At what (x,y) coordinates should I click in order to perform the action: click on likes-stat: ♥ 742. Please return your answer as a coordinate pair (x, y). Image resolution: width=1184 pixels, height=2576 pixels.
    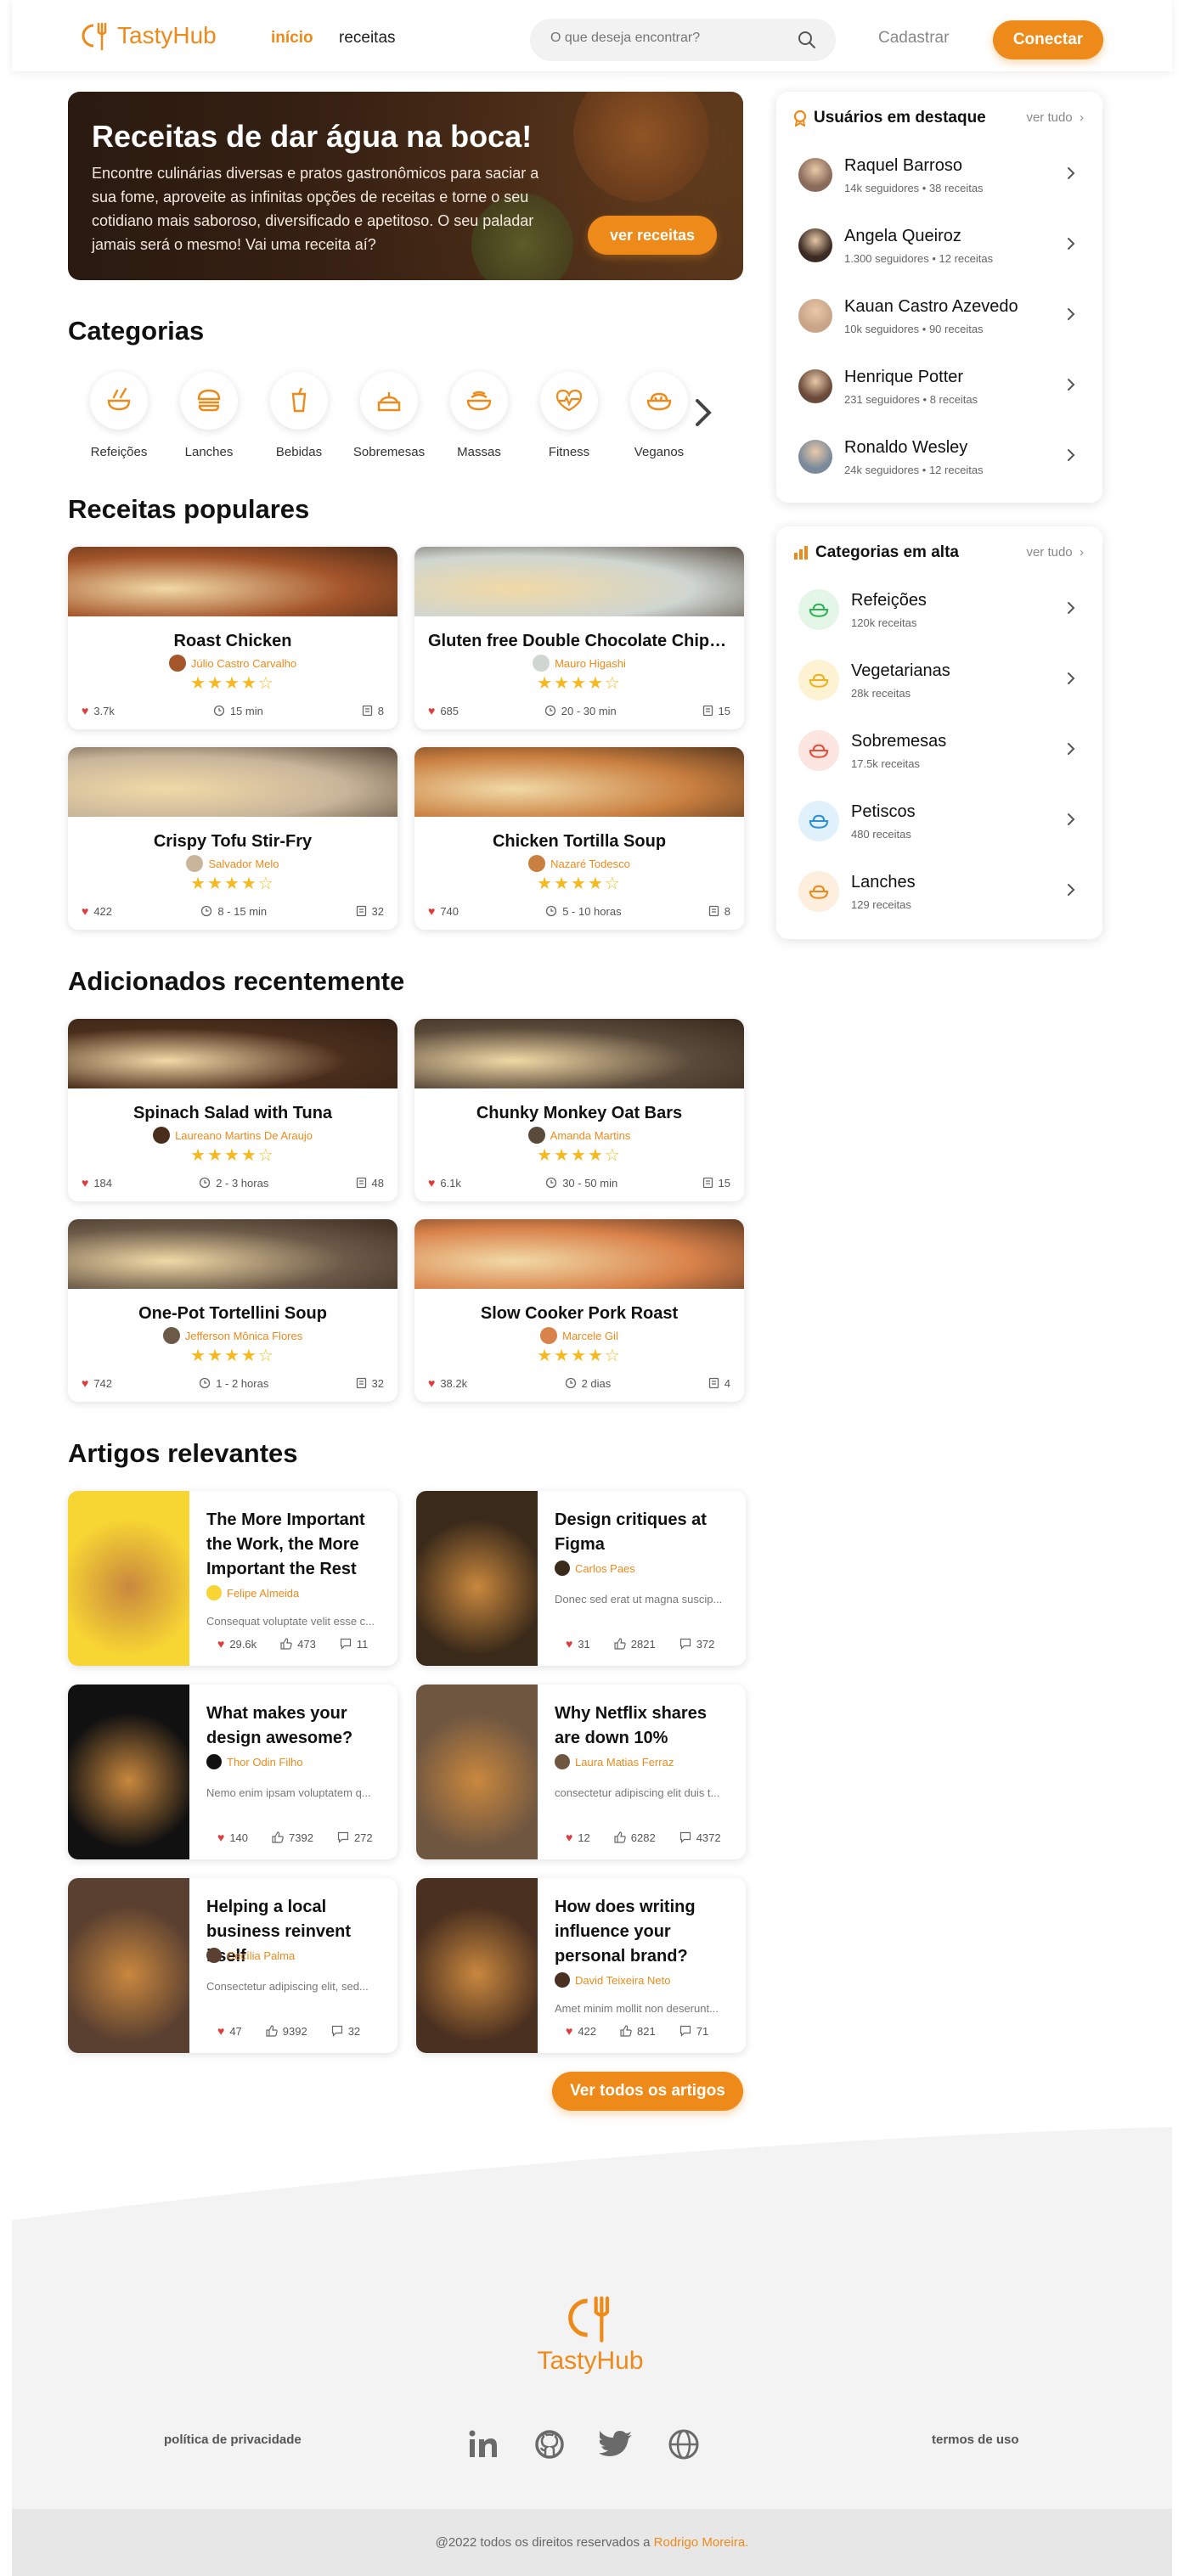
    Looking at the image, I should click on (97, 1383).